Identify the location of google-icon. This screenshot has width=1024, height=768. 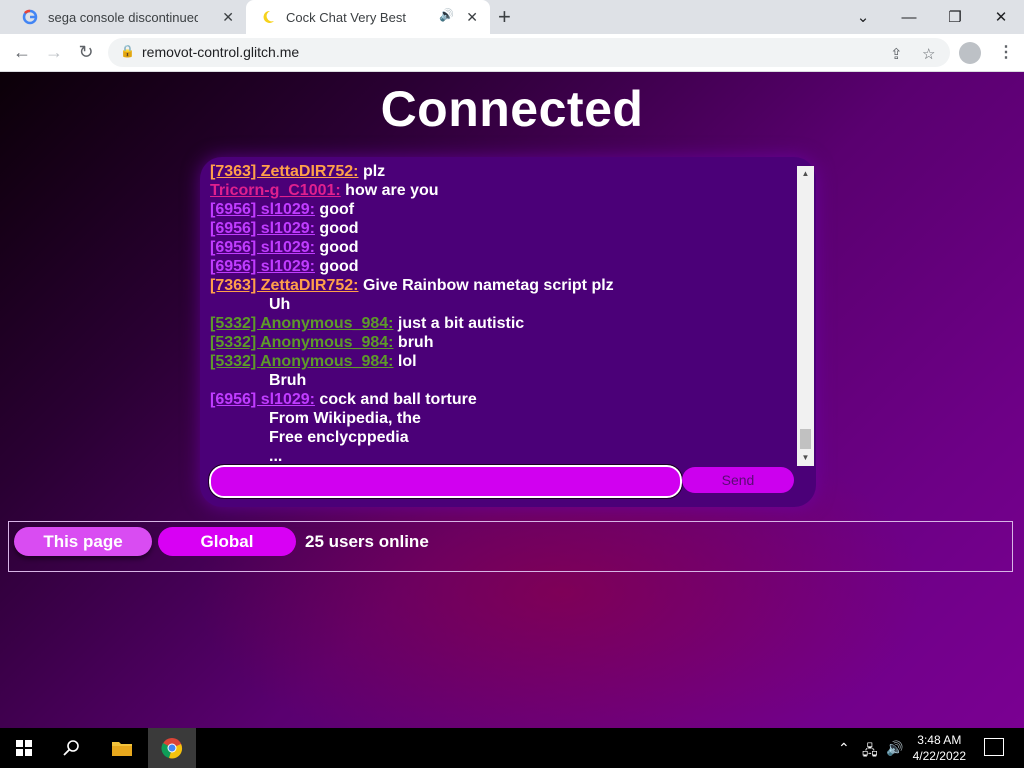
(30, 17).